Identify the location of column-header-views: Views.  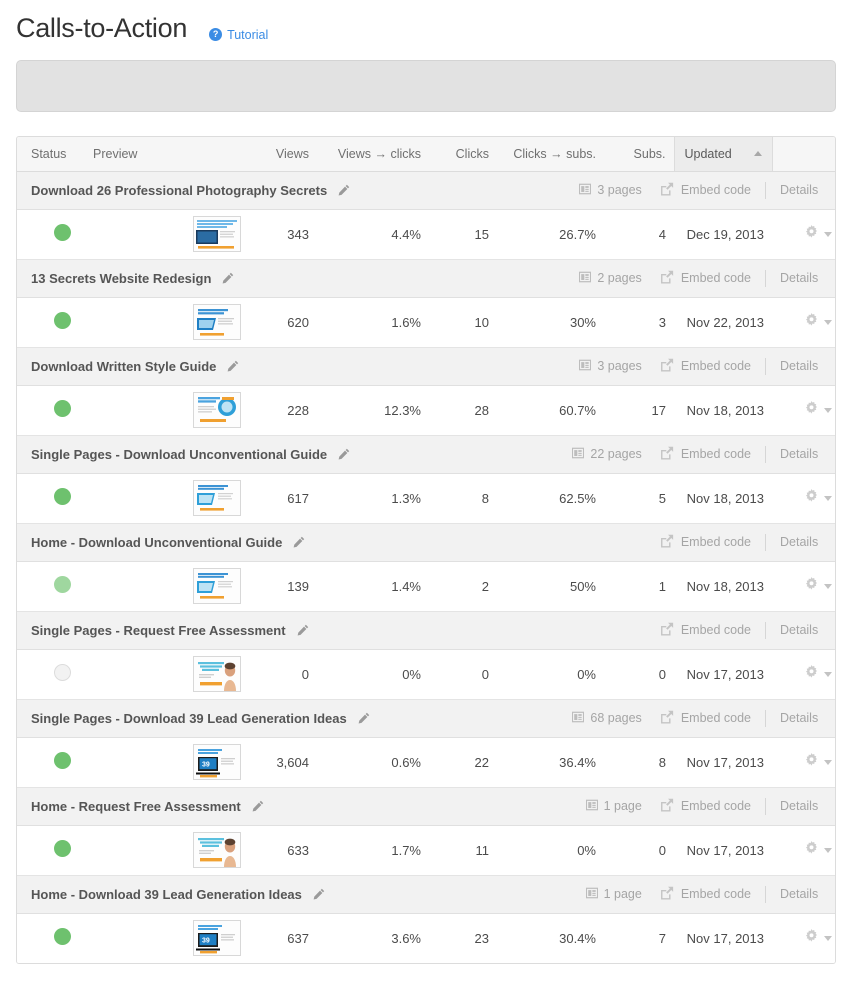
(283, 154).